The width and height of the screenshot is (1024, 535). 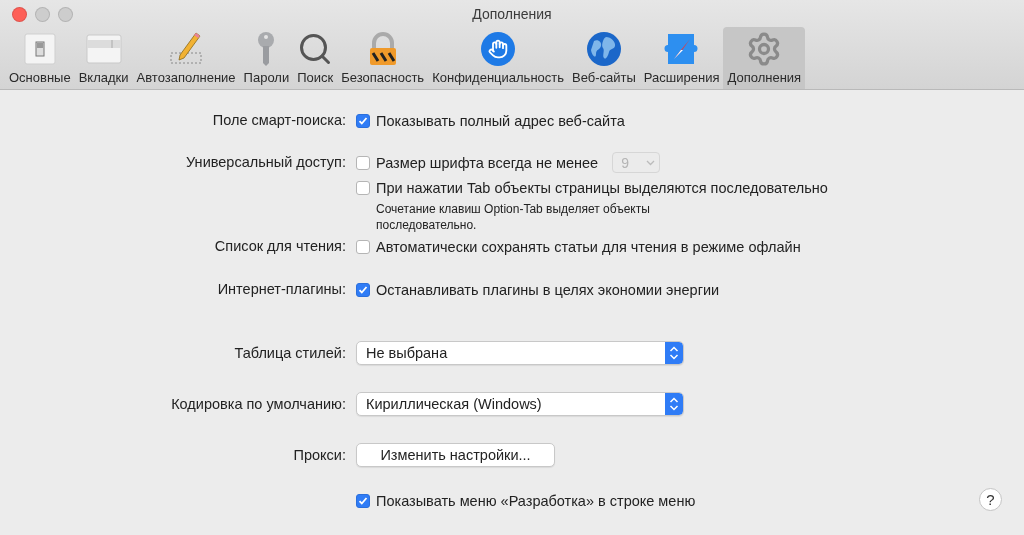 What do you see at coordinates (281, 289) in the screenshot?
I see `setting-label: Интернет-плагины:` at bounding box center [281, 289].